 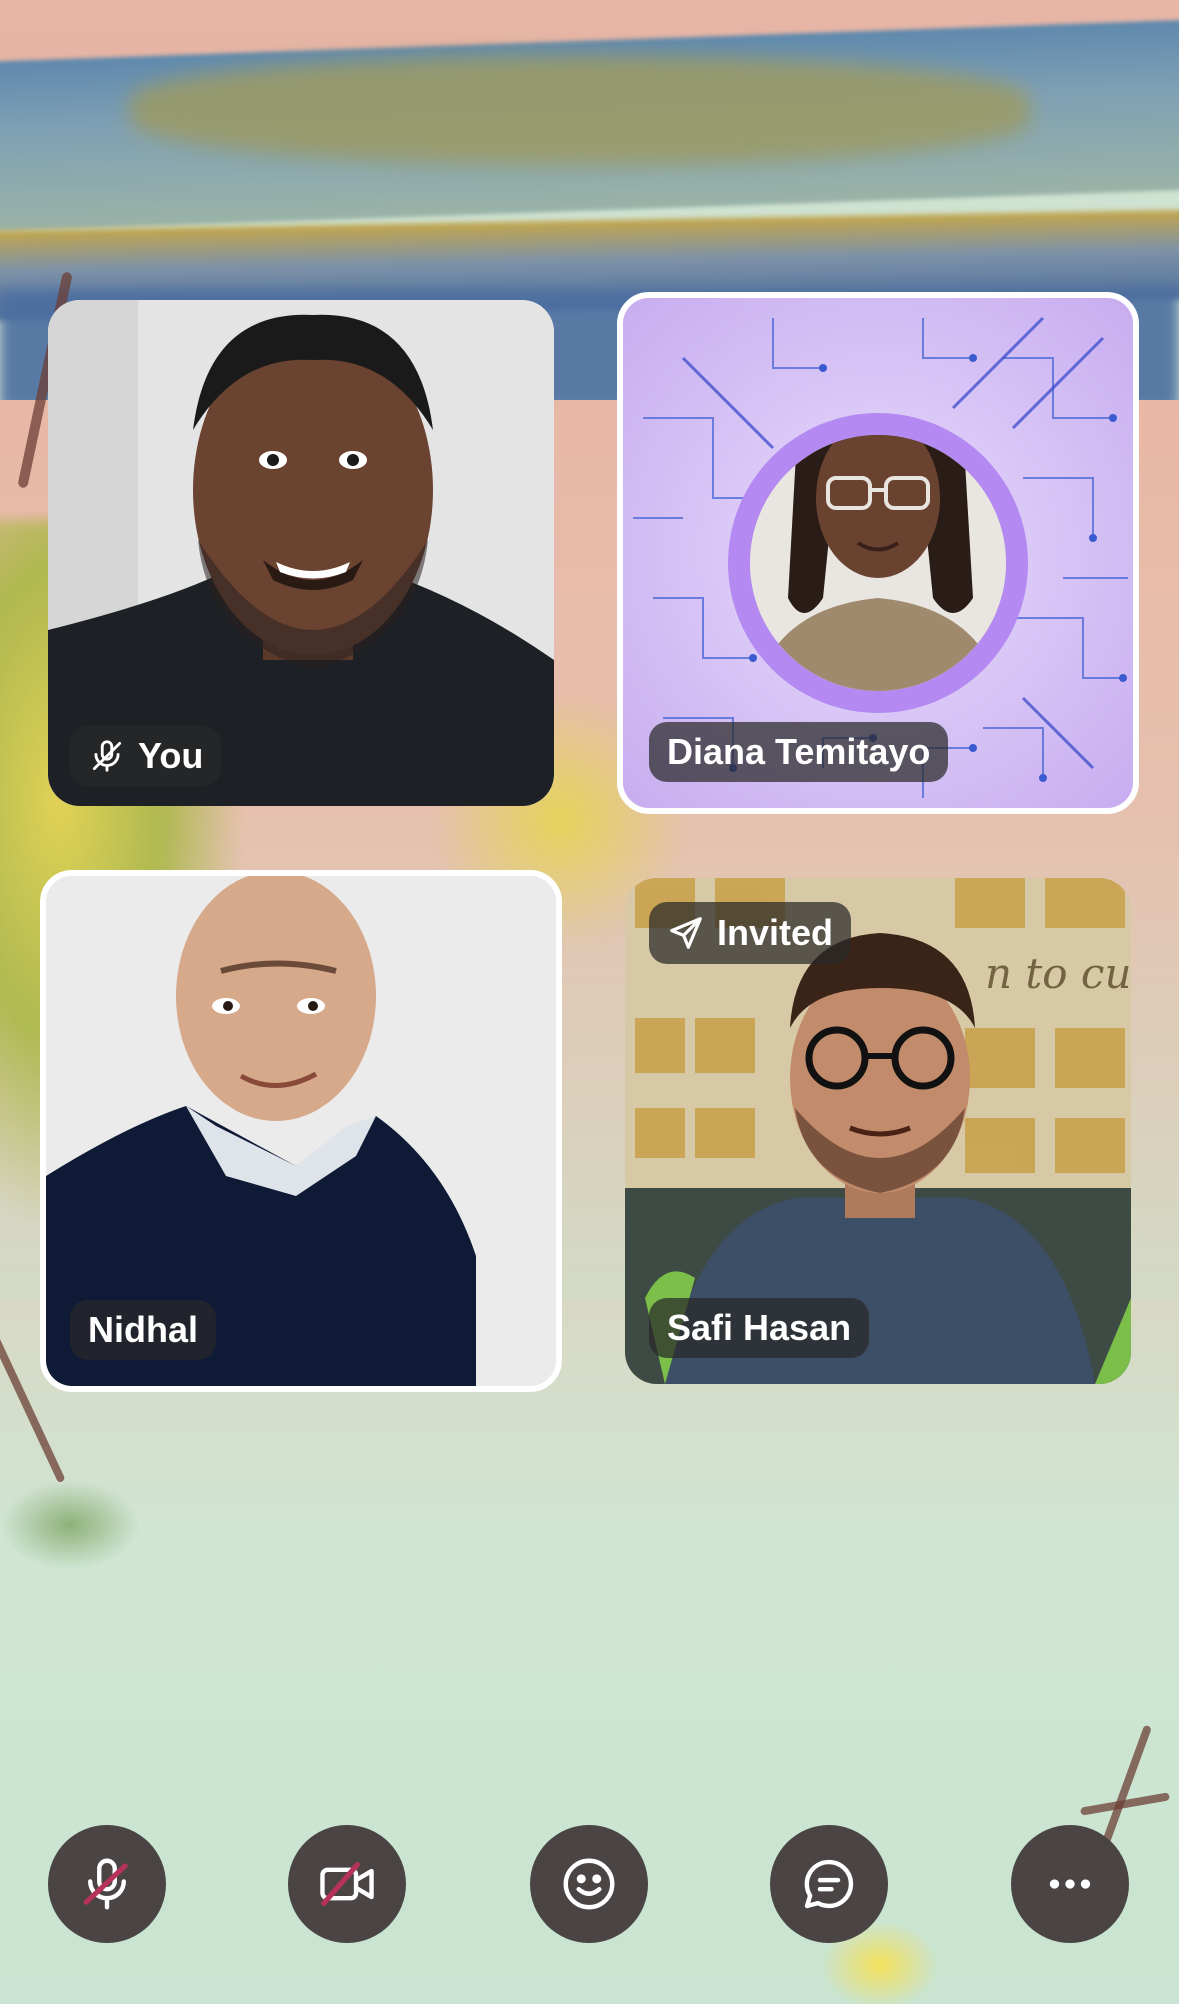 I want to click on chat-button, so click(x=829, y=1884).